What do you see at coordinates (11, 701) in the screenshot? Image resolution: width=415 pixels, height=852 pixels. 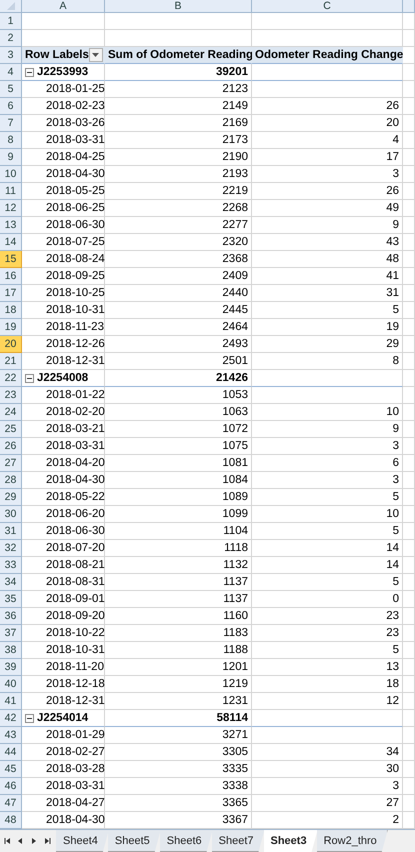 I see `row-header: 41` at bounding box center [11, 701].